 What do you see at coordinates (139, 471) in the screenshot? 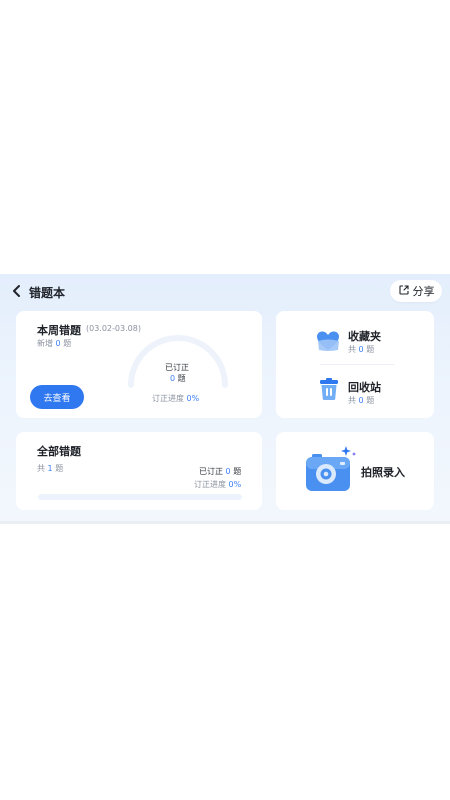
I see `all-wrong-card: 全部错题 共 1 题 已订正 0 题 订正进度 0%` at bounding box center [139, 471].